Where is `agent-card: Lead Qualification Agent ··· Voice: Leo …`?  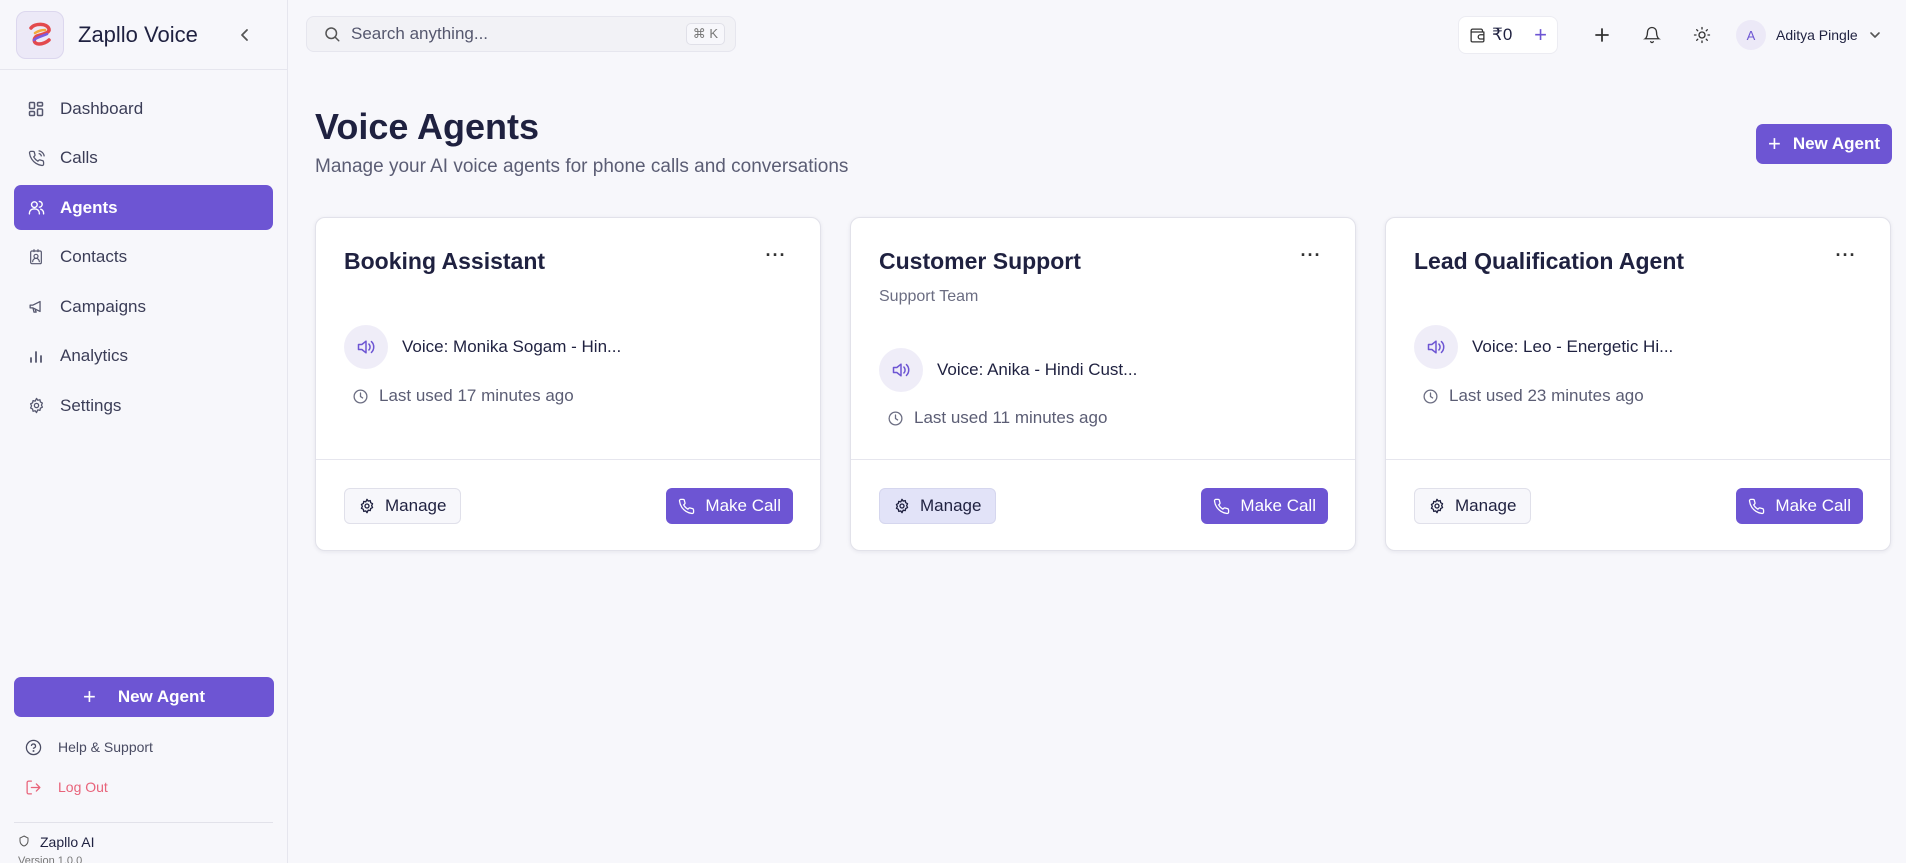 agent-card: Lead Qualification Agent ··· Voice: Leo … is located at coordinates (1638, 384).